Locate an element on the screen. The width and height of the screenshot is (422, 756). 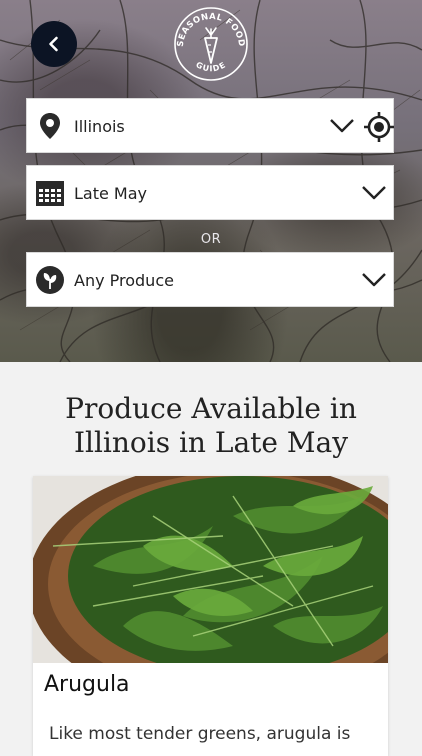
chevron-left-icon is located at coordinates (53, 44).